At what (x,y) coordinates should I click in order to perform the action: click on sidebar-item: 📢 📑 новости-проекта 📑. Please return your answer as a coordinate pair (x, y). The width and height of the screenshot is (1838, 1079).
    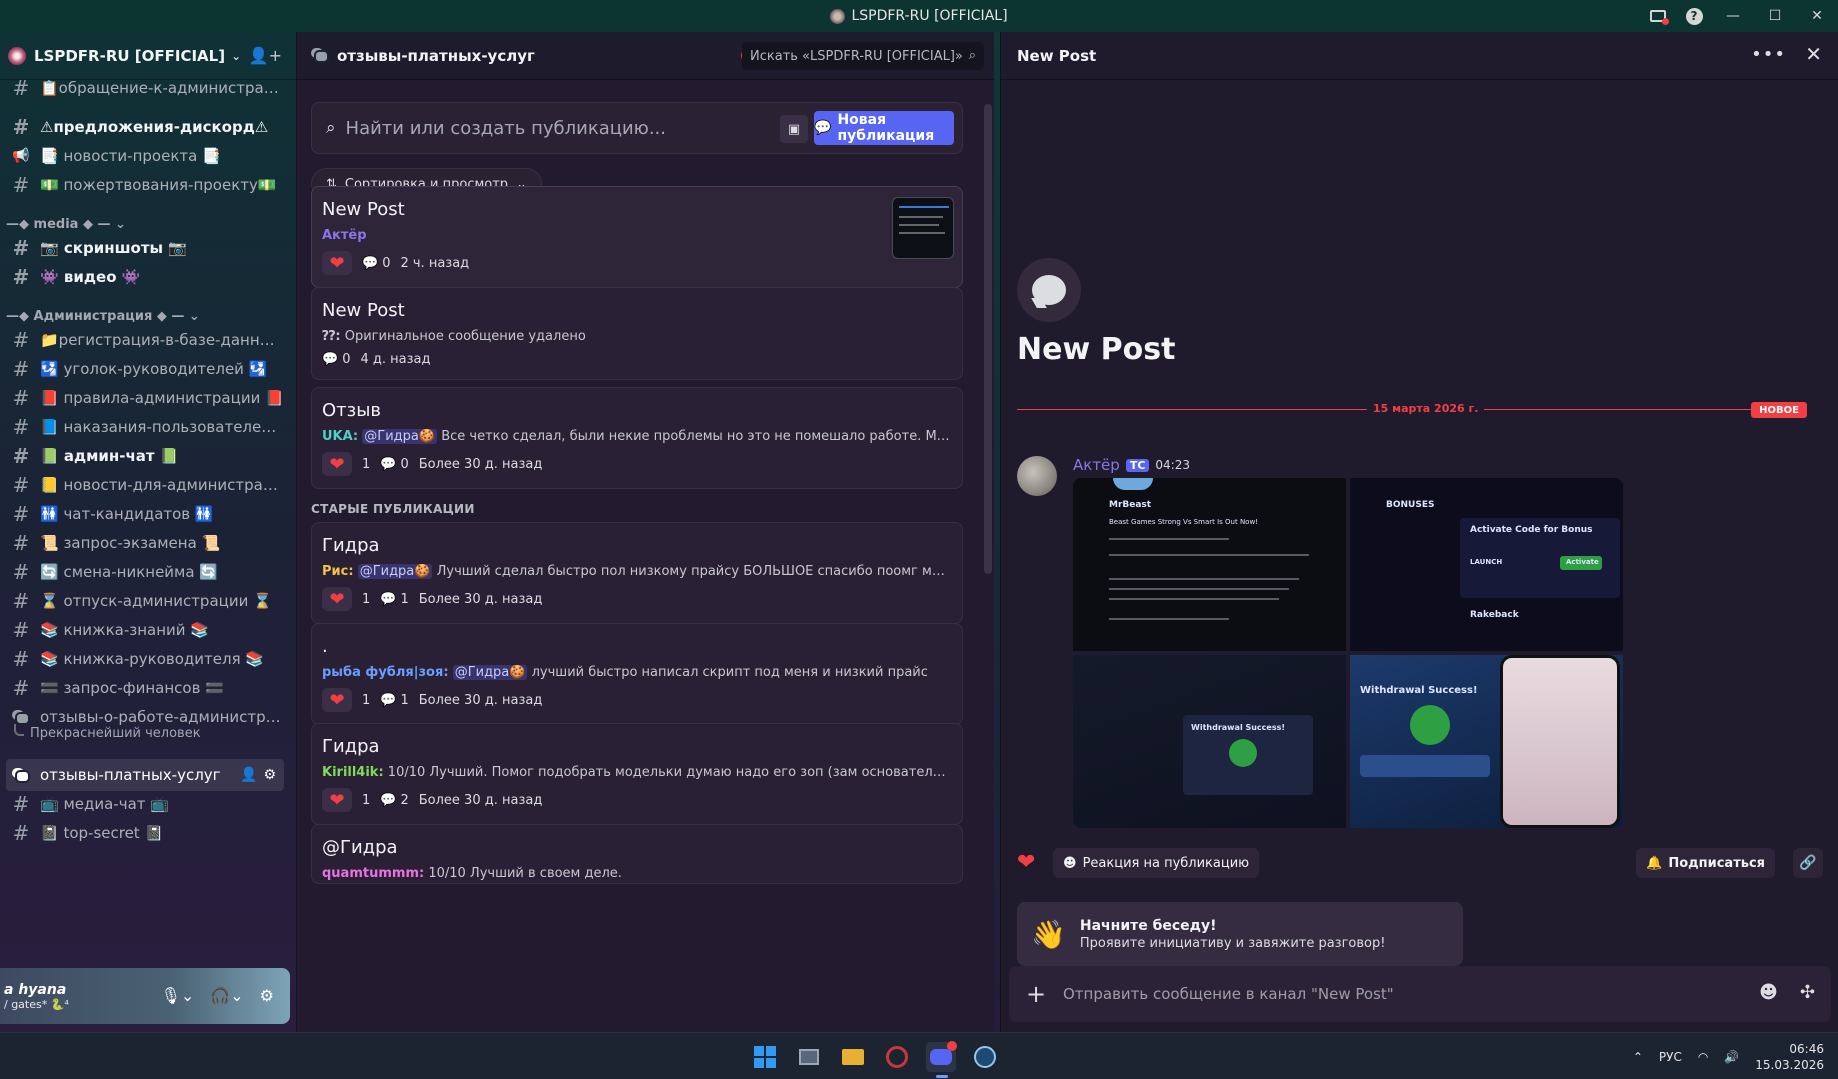
    Looking at the image, I should click on (145, 156).